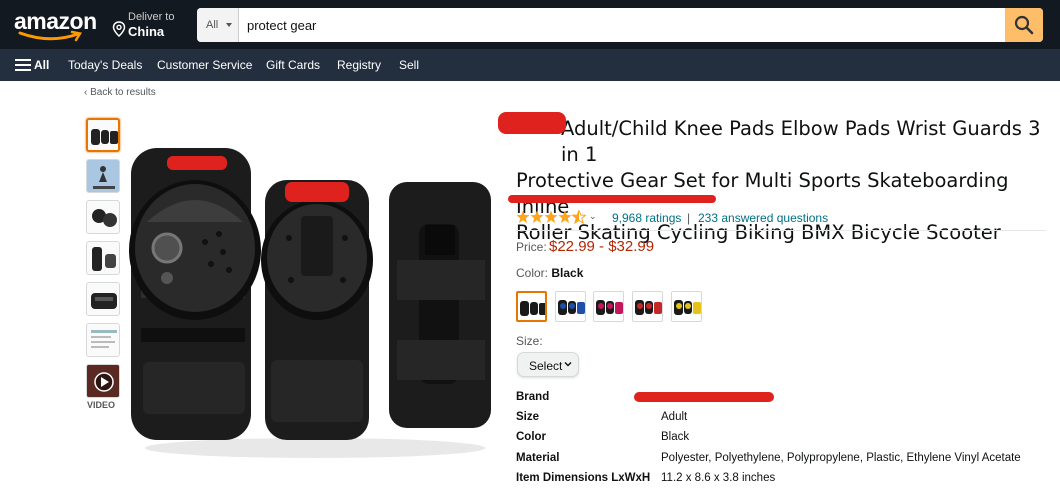 The image size is (1060, 490). What do you see at coordinates (593, 216) in the screenshot?
I see `chevron-down-icon: ⌄` at bounding box center [593, 216].